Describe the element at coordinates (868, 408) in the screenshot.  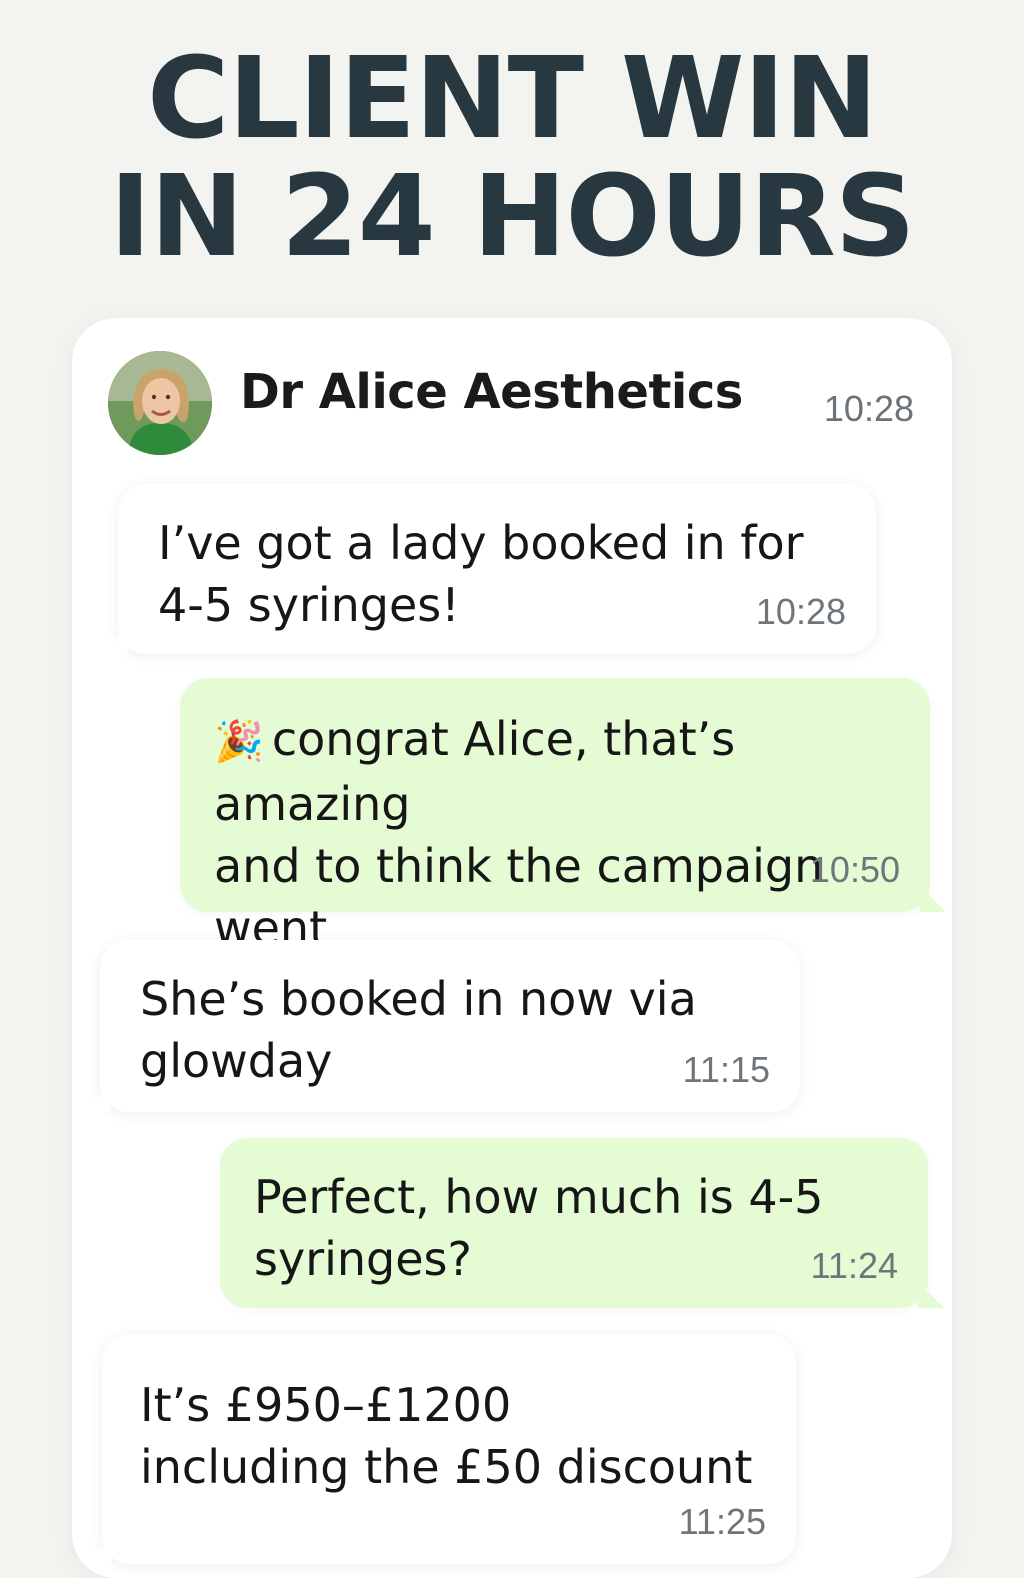
I see `header-timestamp: 10:28` at that location.